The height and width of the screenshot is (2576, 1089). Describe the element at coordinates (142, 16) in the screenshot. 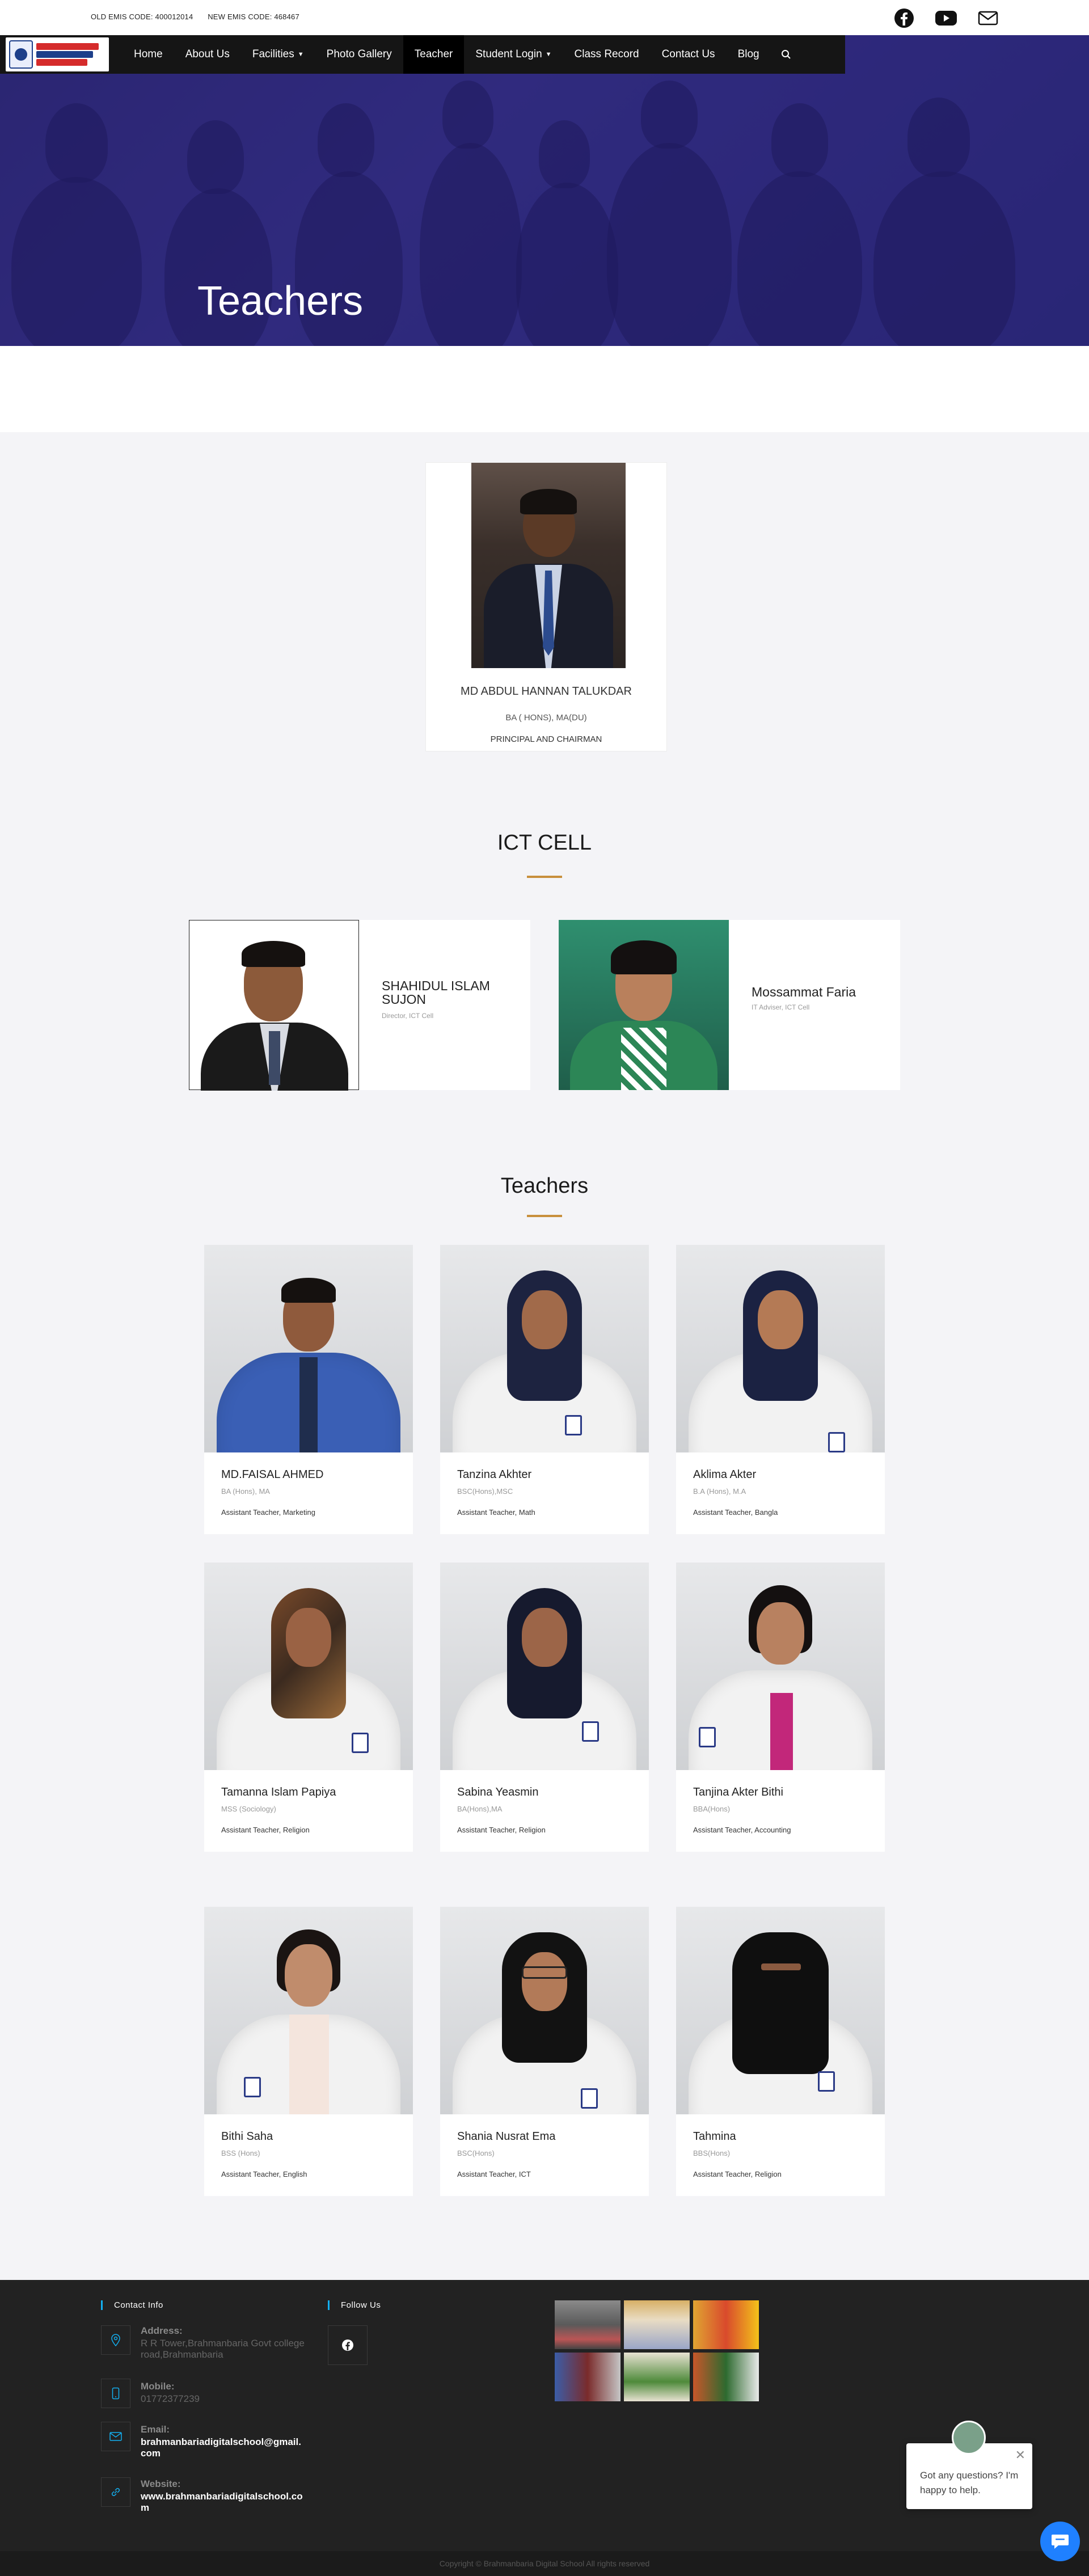

I see `old-emis-code: OLD EMIS CODE: 400012014` at that location.